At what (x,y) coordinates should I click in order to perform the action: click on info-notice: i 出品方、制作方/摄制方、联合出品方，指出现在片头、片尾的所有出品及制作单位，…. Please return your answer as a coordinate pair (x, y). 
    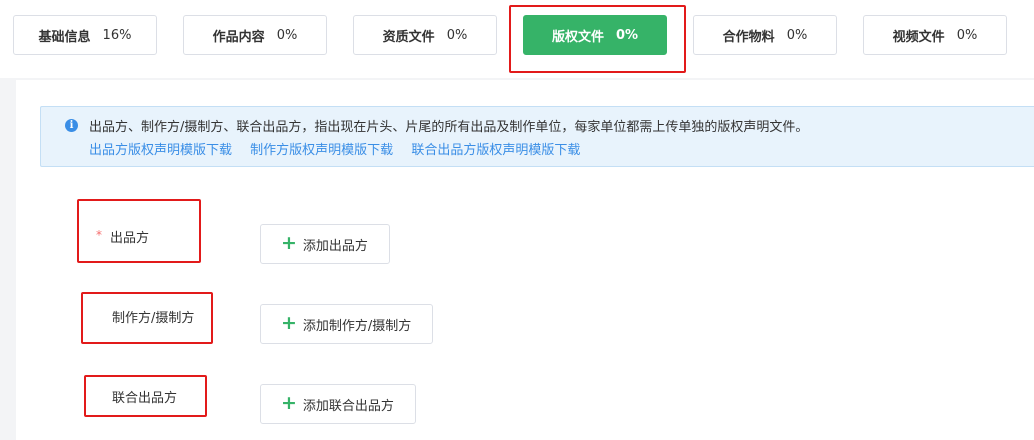
    Looking at the image, I should click on (537, 136).